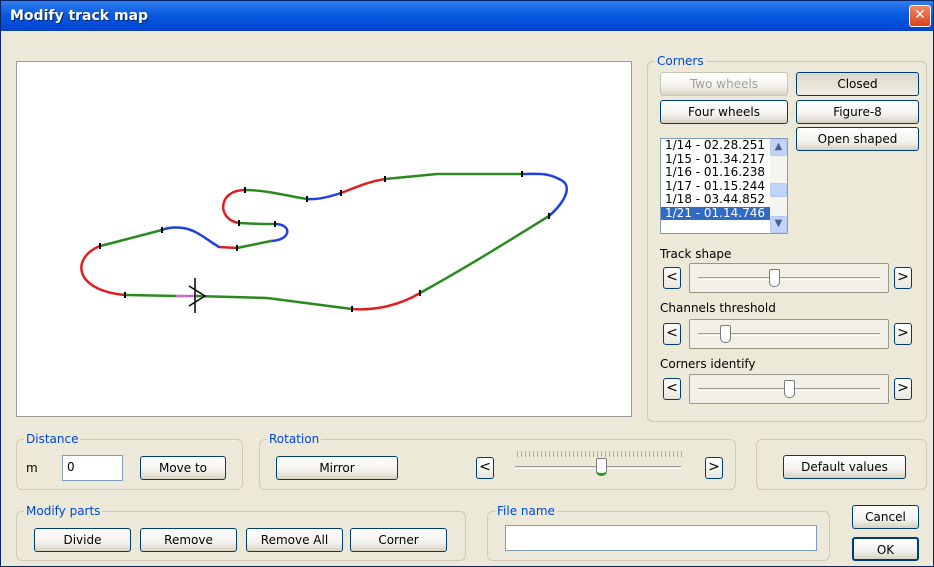  What do you see at coordinates (398, 540) in the screenshot?
I see `corner-button: Corner` at bounding box center [398, 540].